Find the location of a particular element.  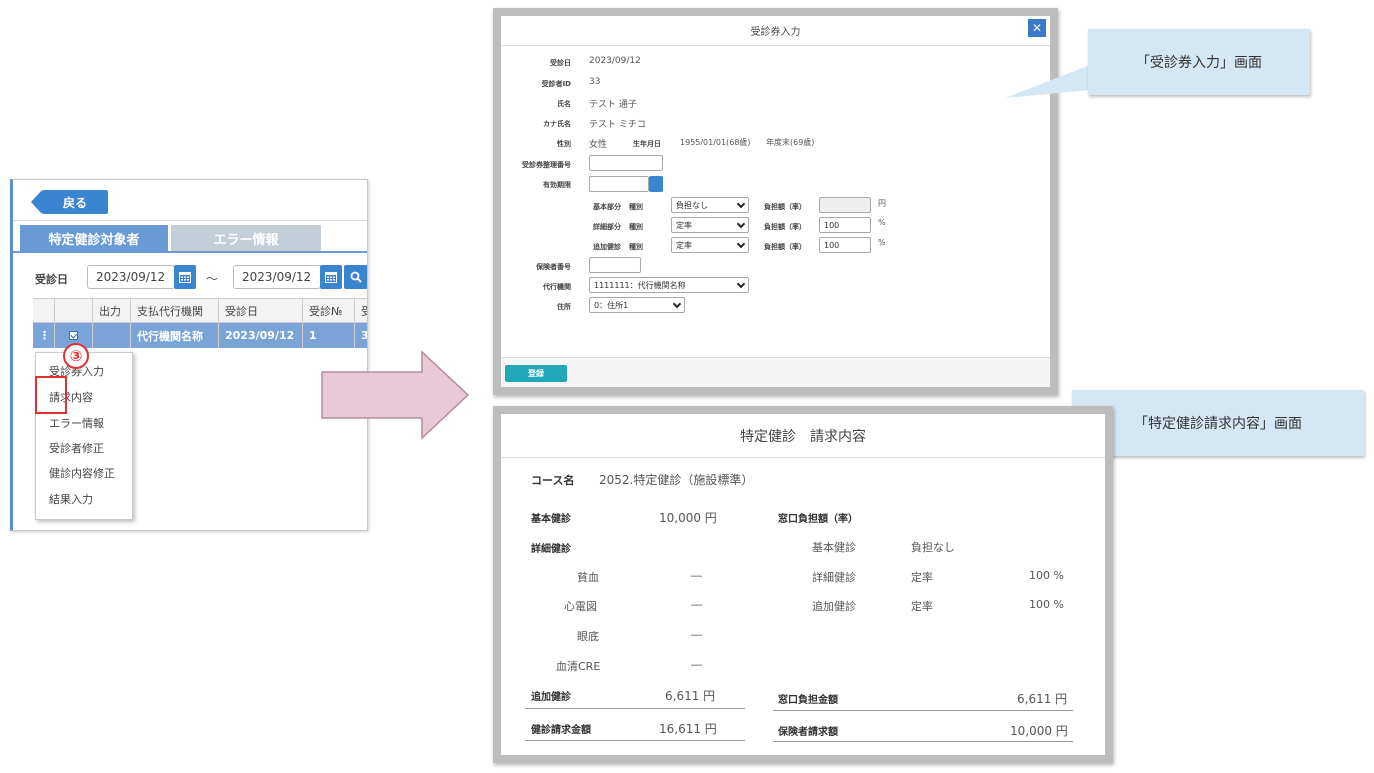

back-button: 戻る is located at coordinates (69, 202).